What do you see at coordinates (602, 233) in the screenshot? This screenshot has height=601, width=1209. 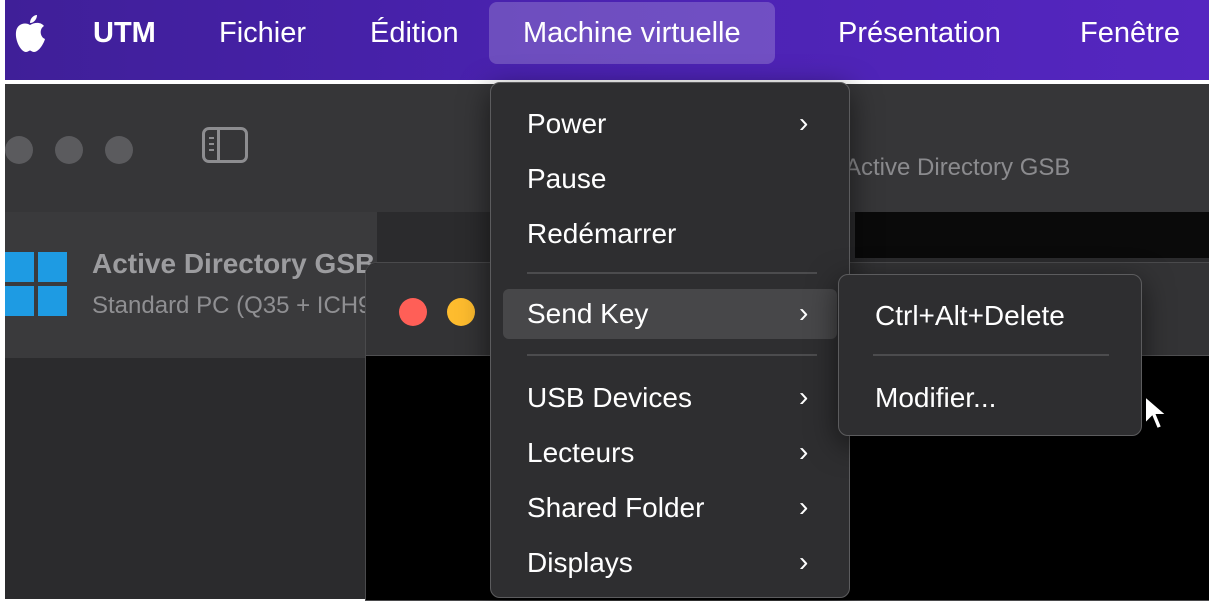 I see `menu-item-label: Redémarrer` at bounding box center [602, 233].